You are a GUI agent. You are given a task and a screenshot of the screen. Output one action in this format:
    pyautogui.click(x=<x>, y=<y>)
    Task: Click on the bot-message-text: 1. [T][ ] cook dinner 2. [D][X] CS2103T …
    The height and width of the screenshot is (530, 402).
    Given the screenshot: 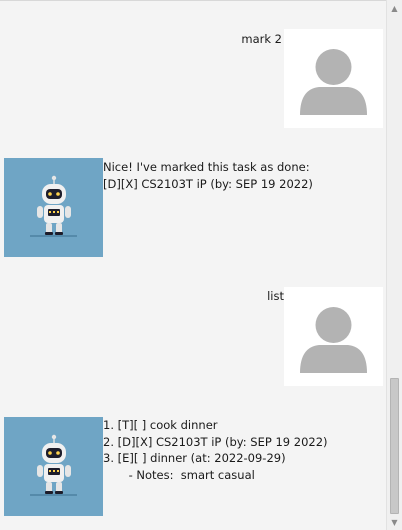 What is the action you would take?
    pyautogui.click(x=215, y=450)
    